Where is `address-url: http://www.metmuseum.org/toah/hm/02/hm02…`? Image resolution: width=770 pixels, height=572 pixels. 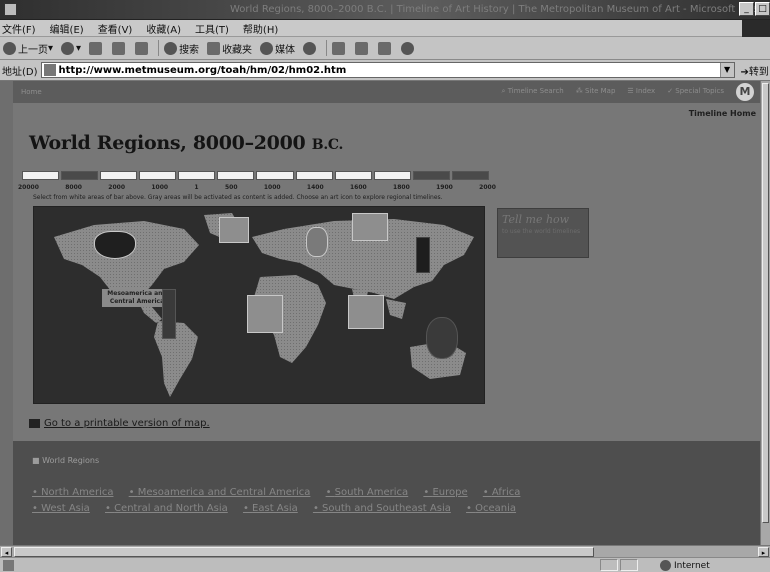 address-url: http://www.metmuseum.org/toah/hm/02/hm02… is located at coordinates (203, 70).